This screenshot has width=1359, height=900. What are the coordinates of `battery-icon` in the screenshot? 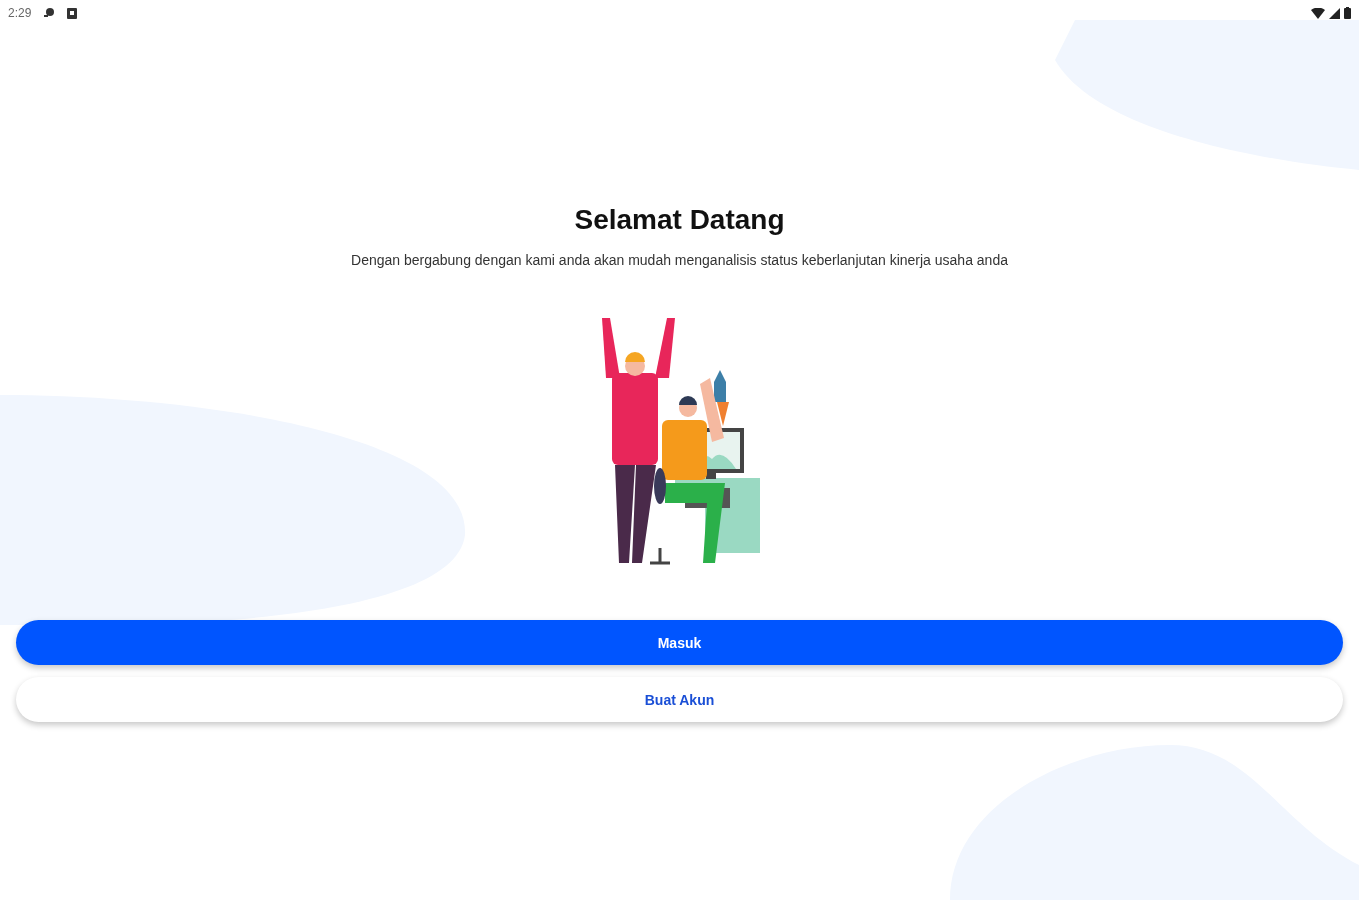 It's located at (1347, 13).